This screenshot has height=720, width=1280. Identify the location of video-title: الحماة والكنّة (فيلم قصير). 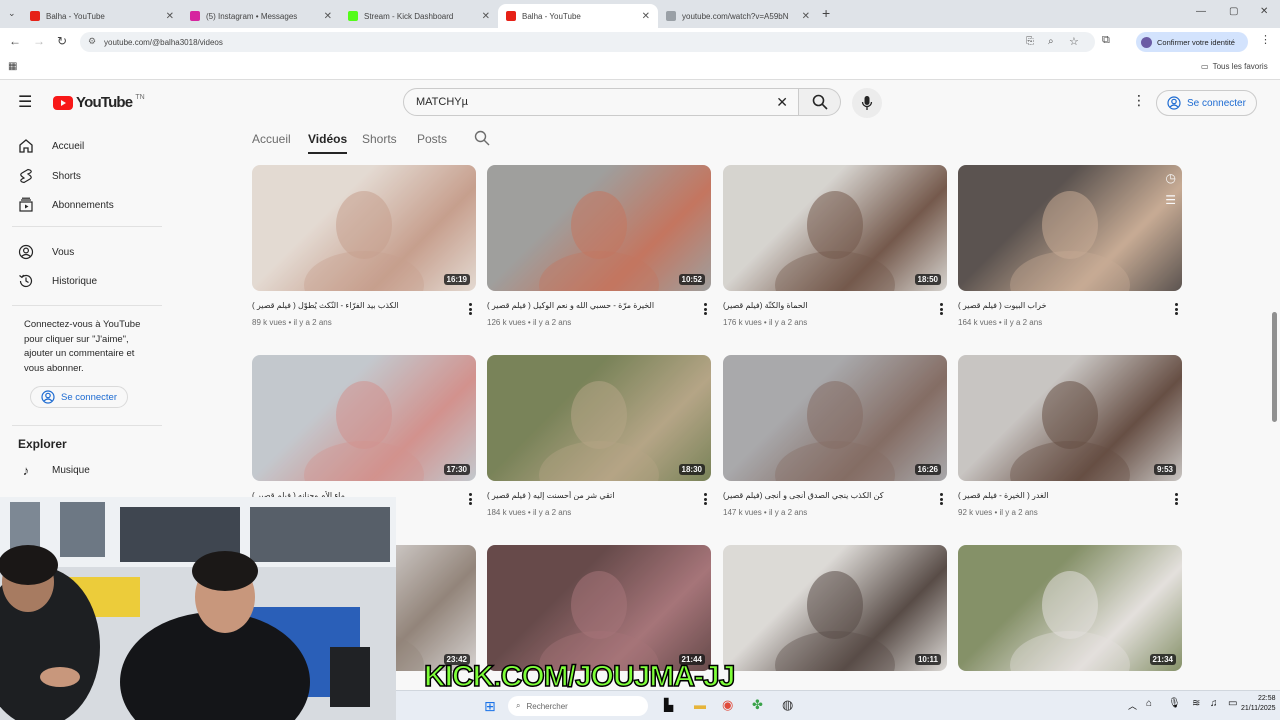
(835, 305).